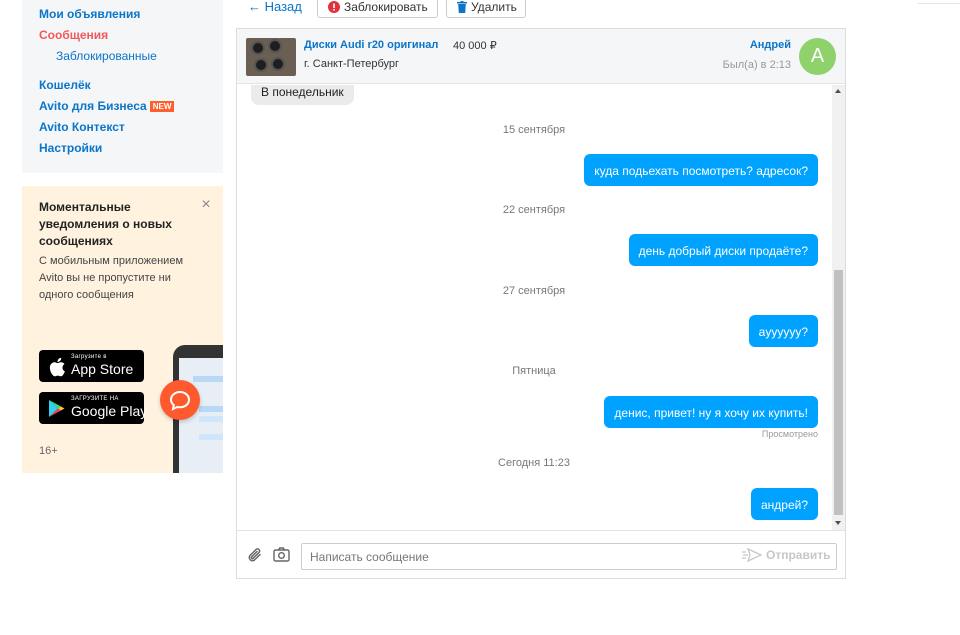 This screenshot has width=960, height=635. What do you see at coordinates (752, 556) in the screenshot?
I see `send-icon` at bounding box center [752, 556].